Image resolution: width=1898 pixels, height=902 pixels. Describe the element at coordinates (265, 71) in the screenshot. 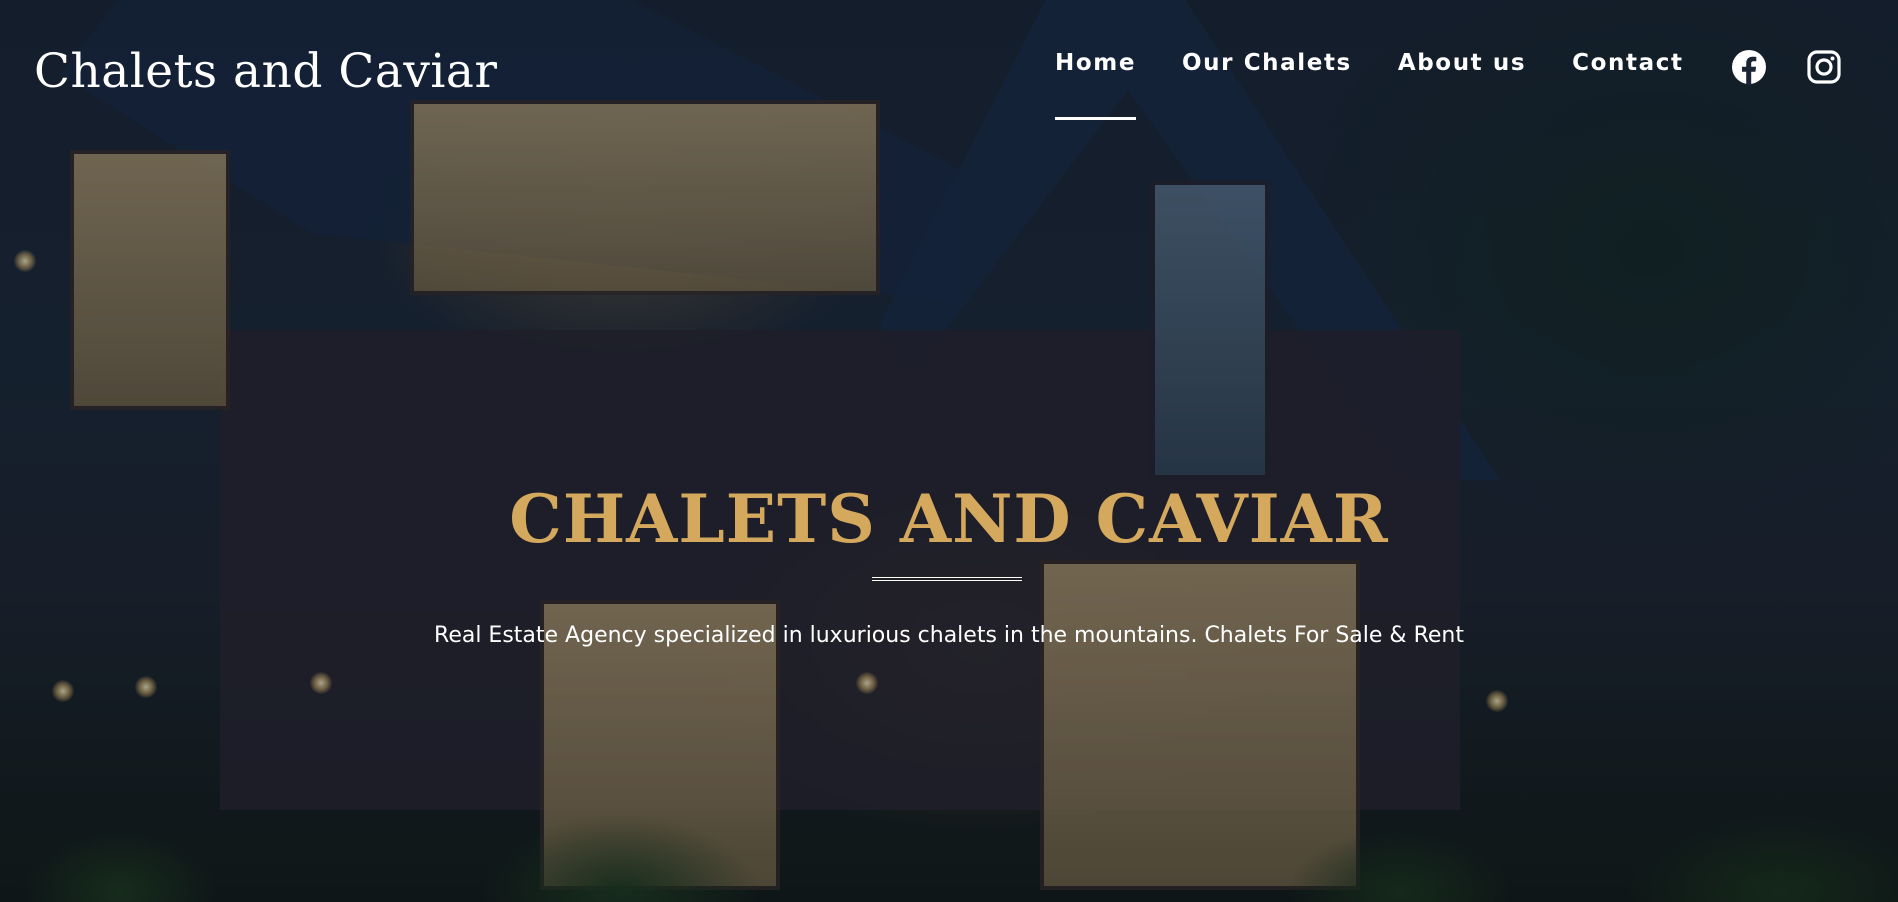

I see `site-logo: Chalets and Caviar` at that location.